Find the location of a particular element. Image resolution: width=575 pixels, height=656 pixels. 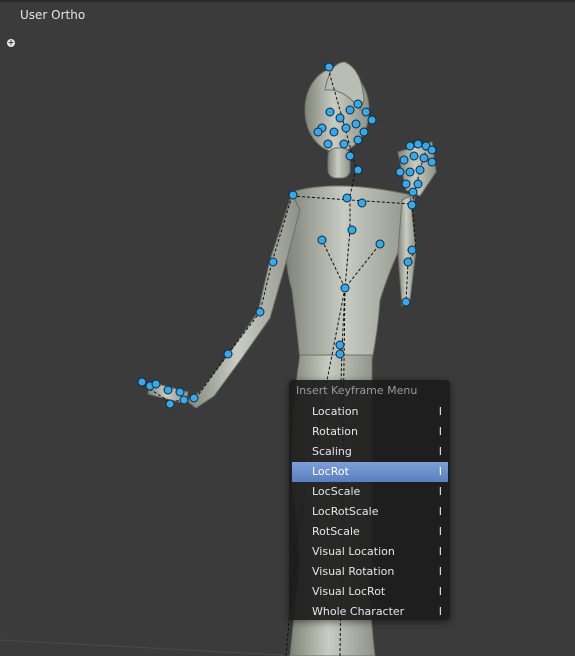

menu-title: Insert Keyframe Menu is located at coordinates (357, 390).